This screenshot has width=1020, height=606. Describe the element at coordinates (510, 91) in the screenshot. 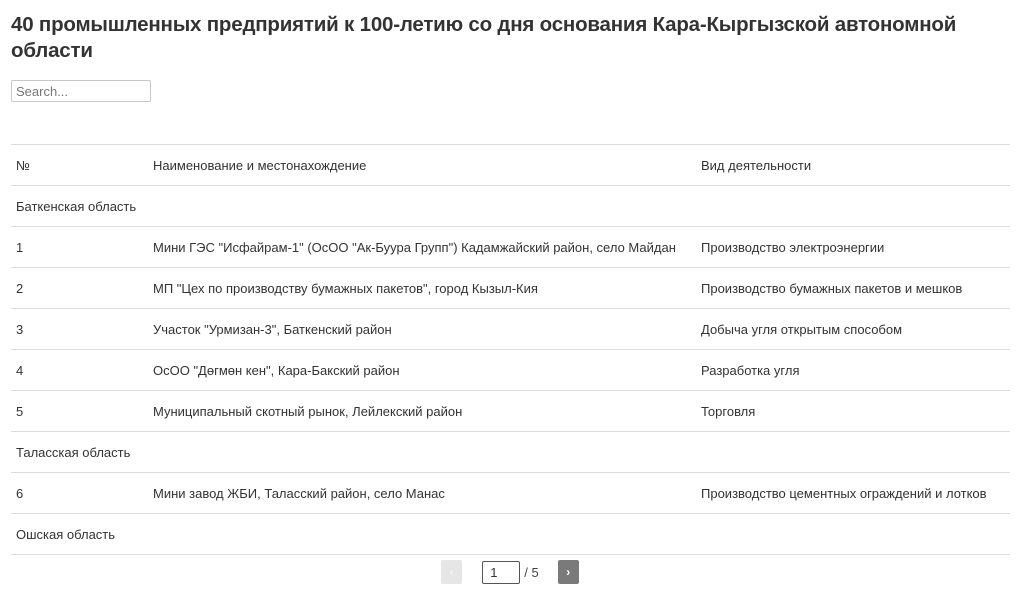

I see `search-wrapper` at that location.